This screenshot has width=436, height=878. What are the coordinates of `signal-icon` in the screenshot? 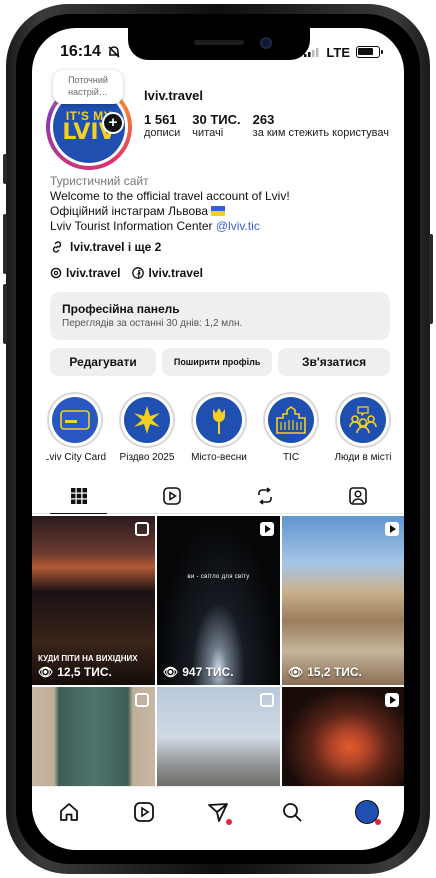 It's located at (311, 52).